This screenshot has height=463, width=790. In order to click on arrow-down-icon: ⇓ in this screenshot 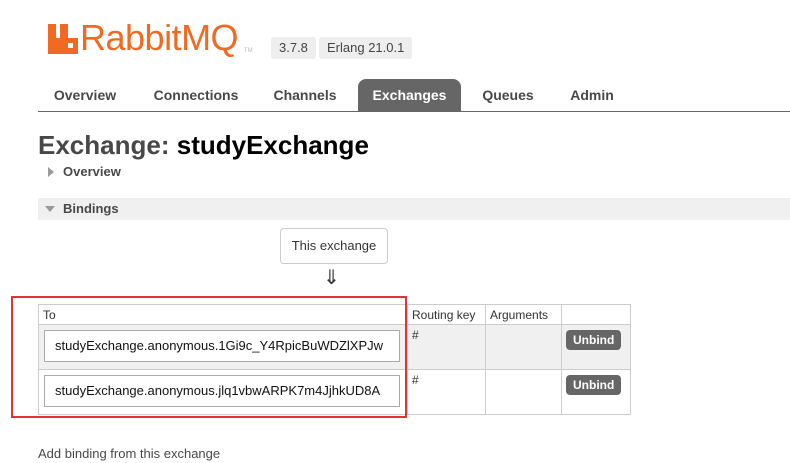, I will do `click(331, 277)`.